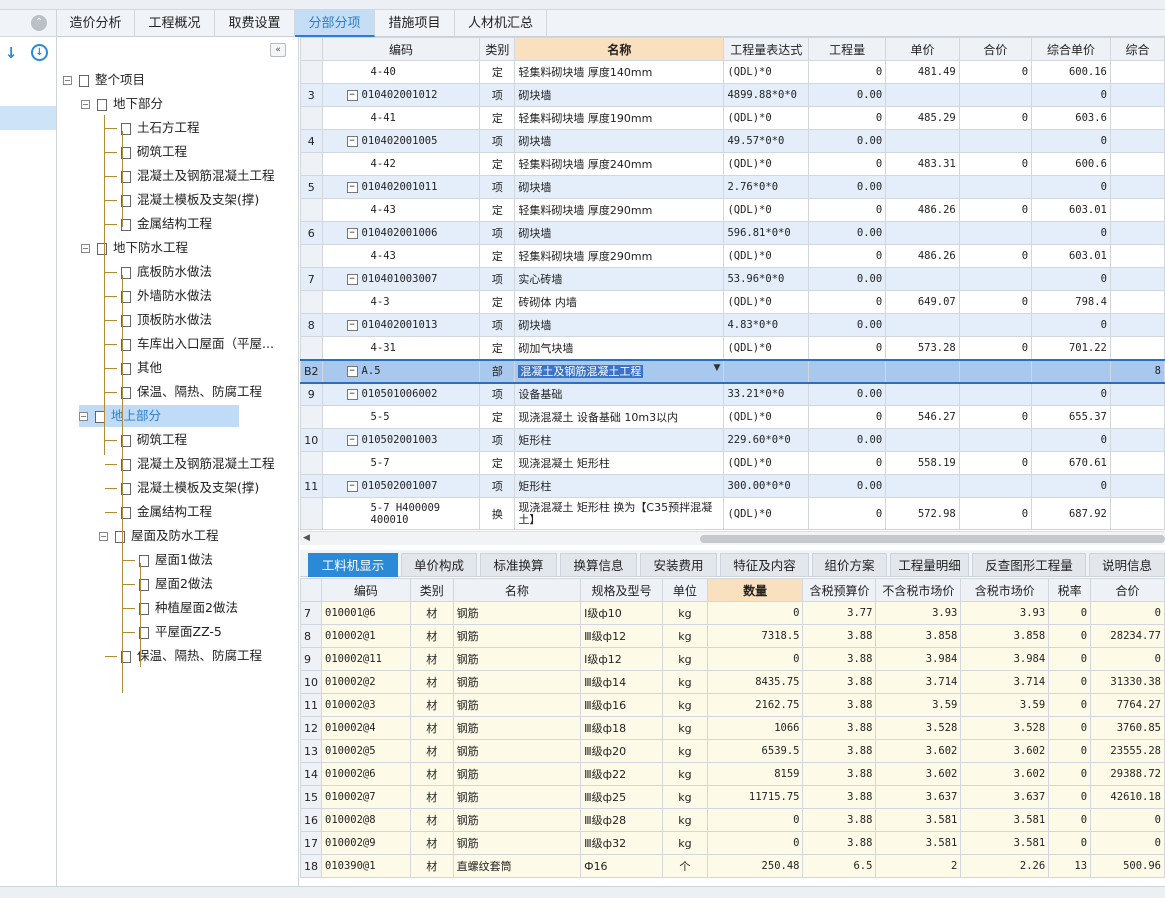 The image size is (1165, 898). Describe the element at coordinates (198, 464) in the screenshot. I see `tree-node: 混凝土及钢筋混凝土工程` at that location.